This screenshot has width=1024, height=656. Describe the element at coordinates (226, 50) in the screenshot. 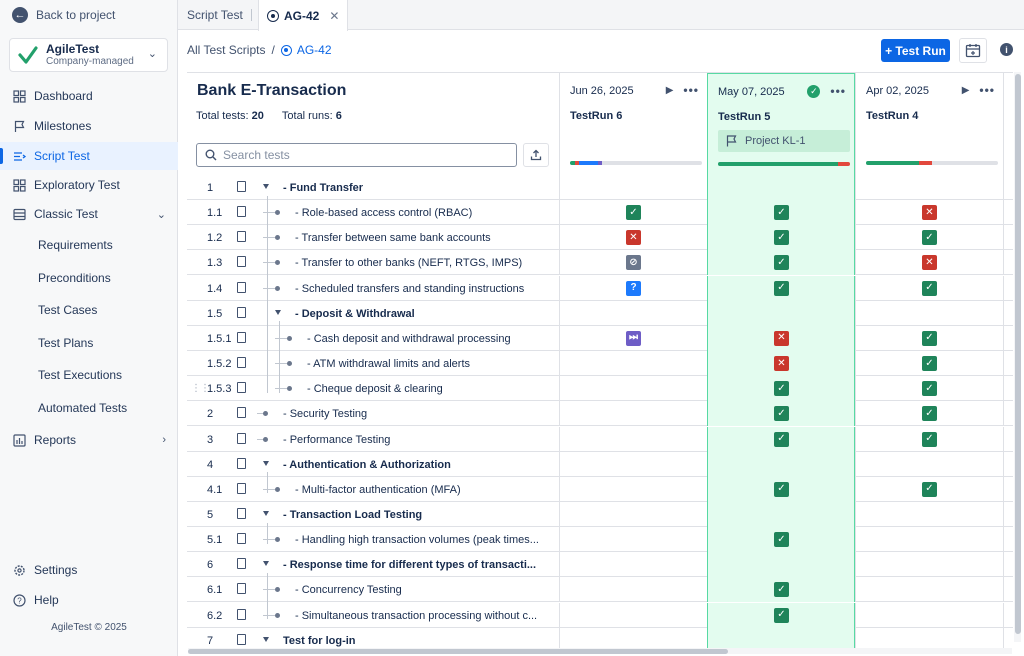

I see `breadcrumb-root: All Test Scripts` at that location.